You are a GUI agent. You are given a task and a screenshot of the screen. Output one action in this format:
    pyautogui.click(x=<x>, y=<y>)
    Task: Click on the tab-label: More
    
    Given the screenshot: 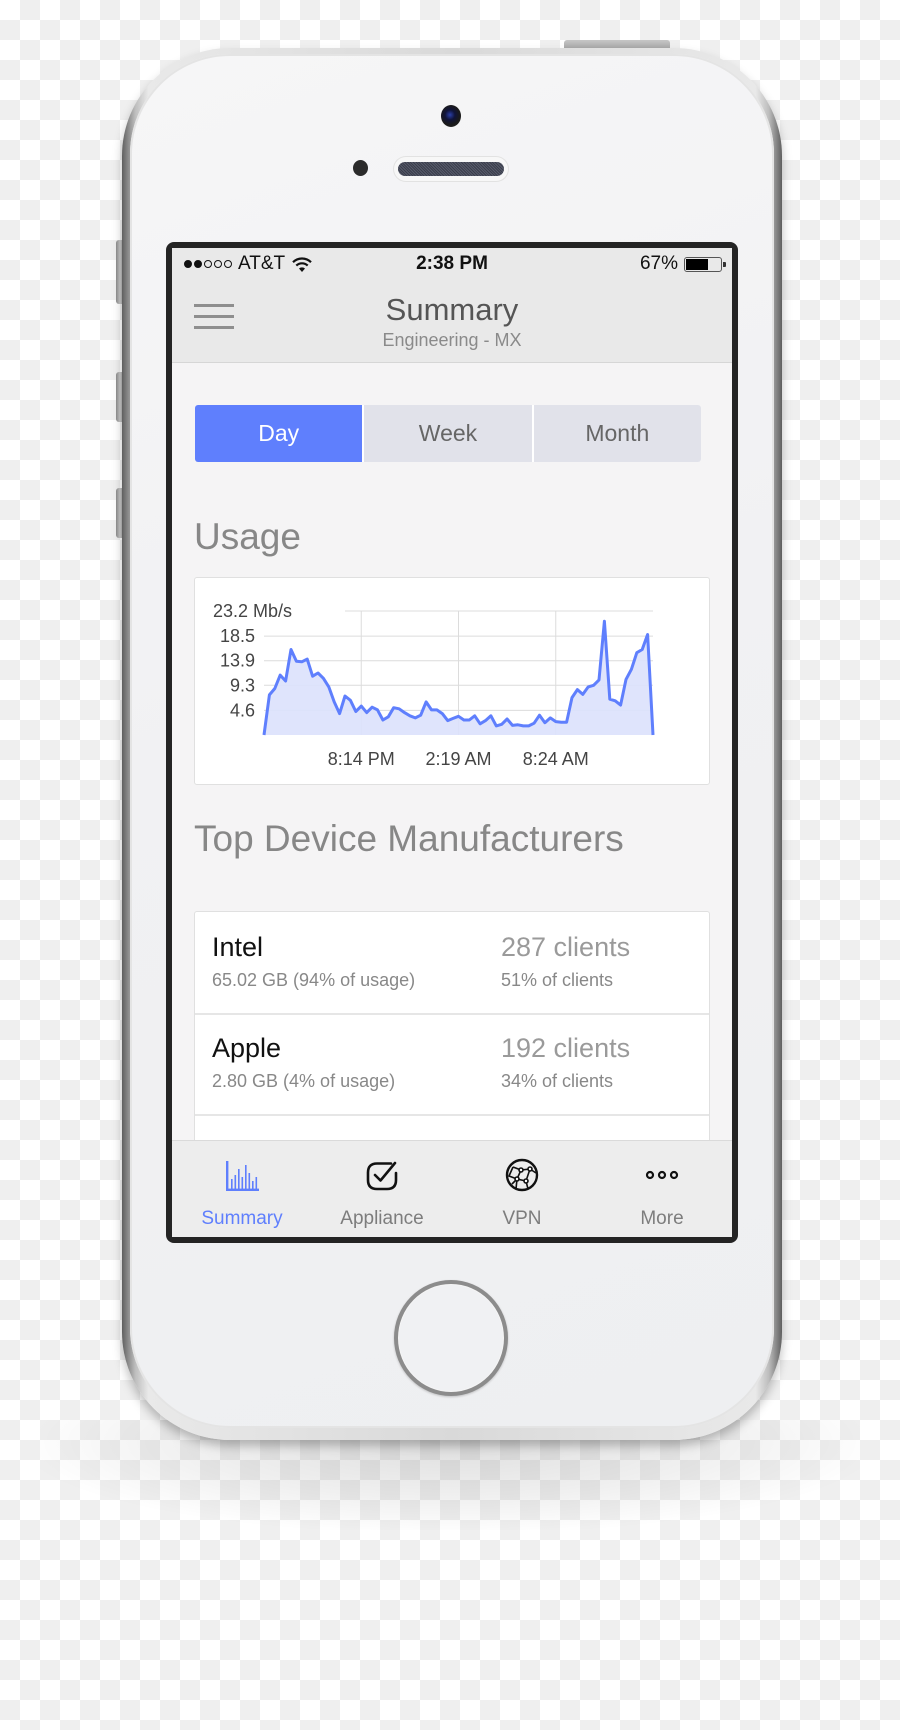 What is the action you would take?
    pyautogui.click(x=662, y=1218)
    